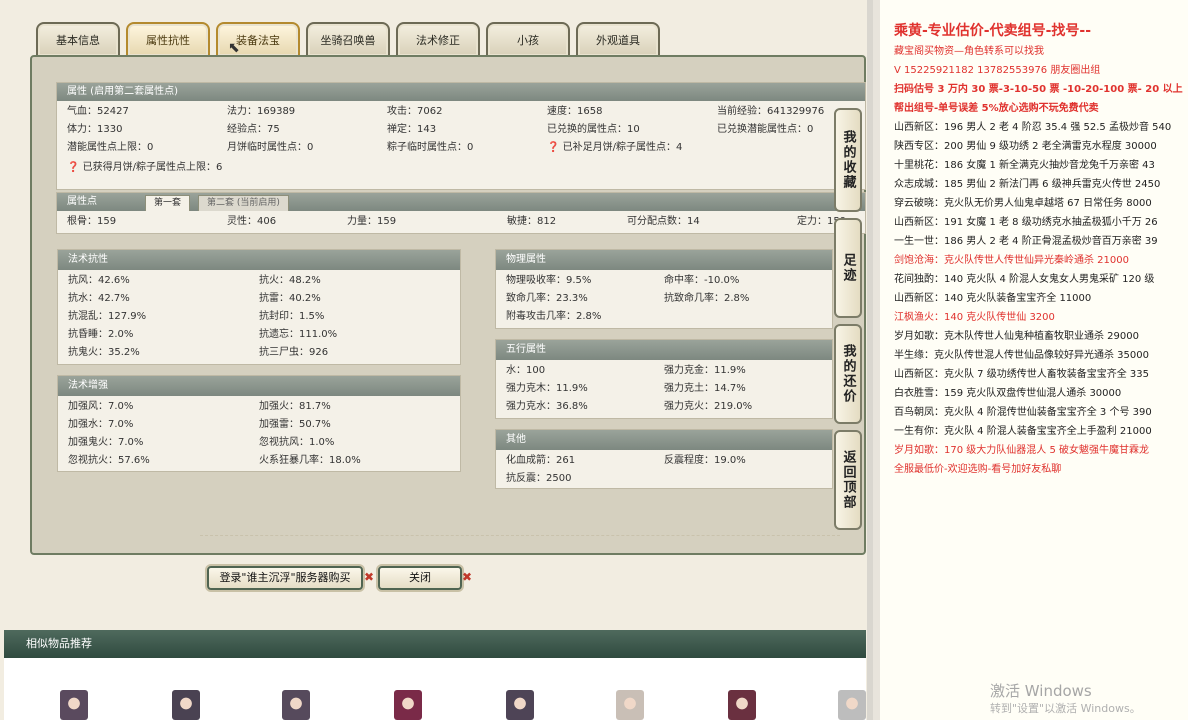 This screenshot has height=720, width=1188. What do you see at coordinates (438, 39) in the screenshot?
I see `tab-4: 法术修正` at bounding box center [438, 39].